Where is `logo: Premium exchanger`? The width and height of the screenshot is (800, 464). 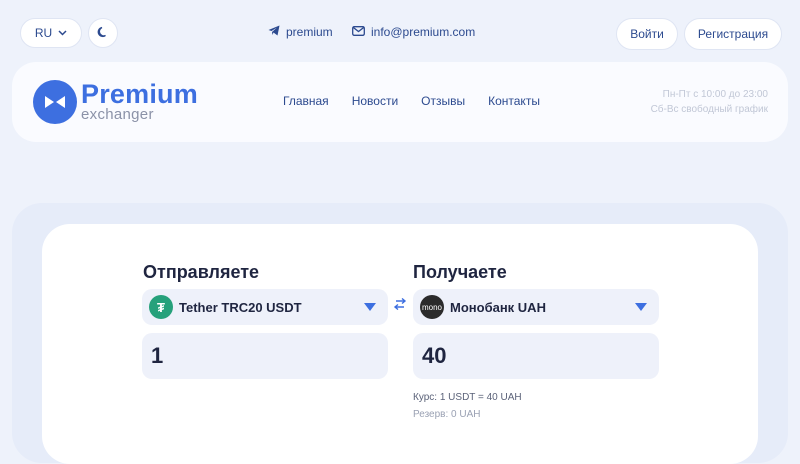 logo: Premium exchanger is located at coordinates (118, 103).